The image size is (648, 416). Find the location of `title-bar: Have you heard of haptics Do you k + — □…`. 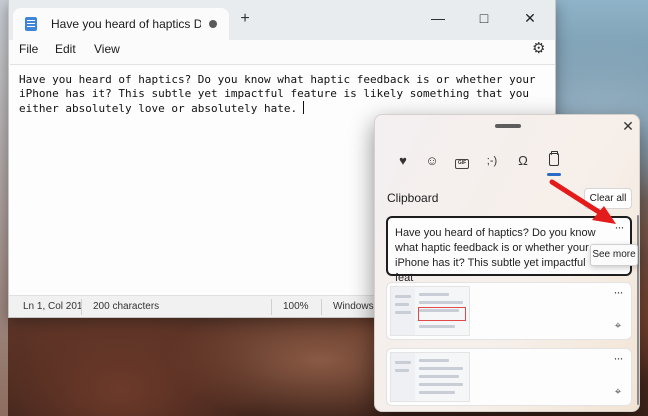

title-bar: Have you heard of haptics Do you k + — □… is located at coordinates (282, 20).